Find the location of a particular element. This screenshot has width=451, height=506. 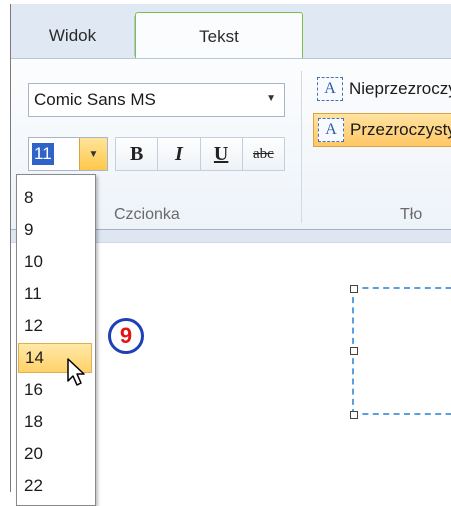

list-item: 22 is located at coordinates (55, 486).